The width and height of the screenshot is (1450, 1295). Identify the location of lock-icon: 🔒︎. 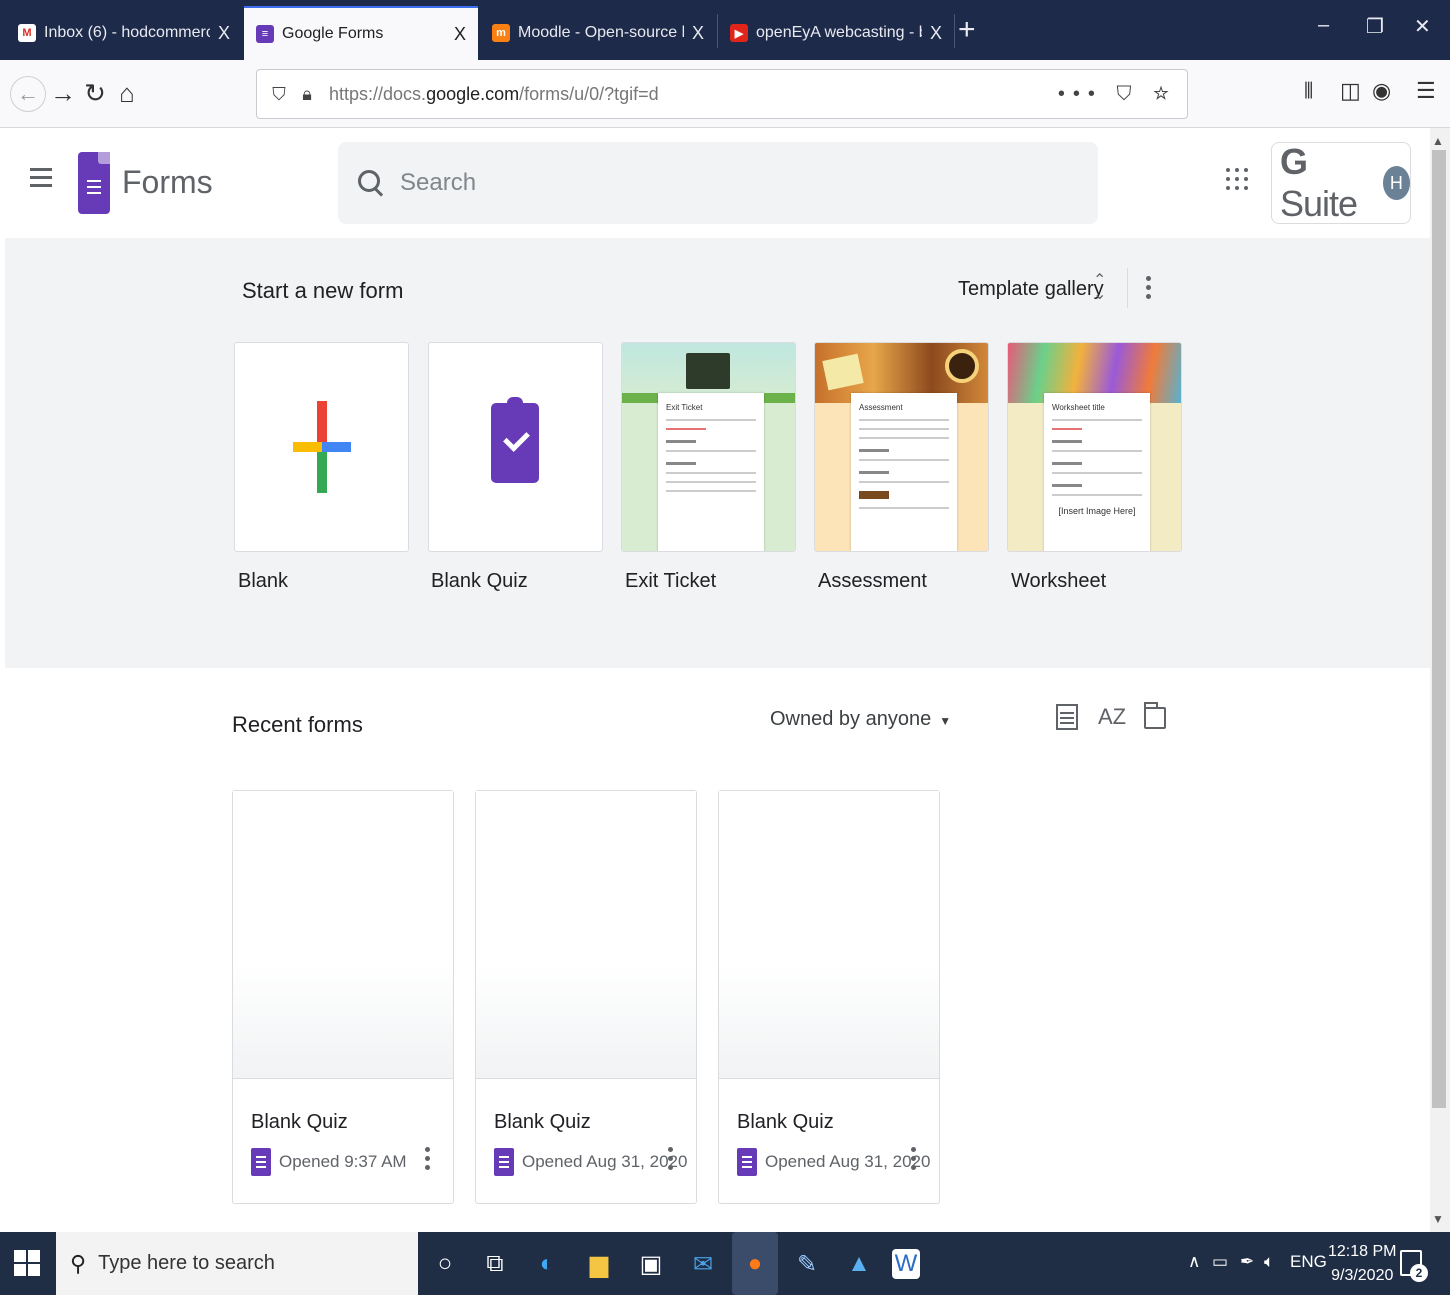
(307, 94).